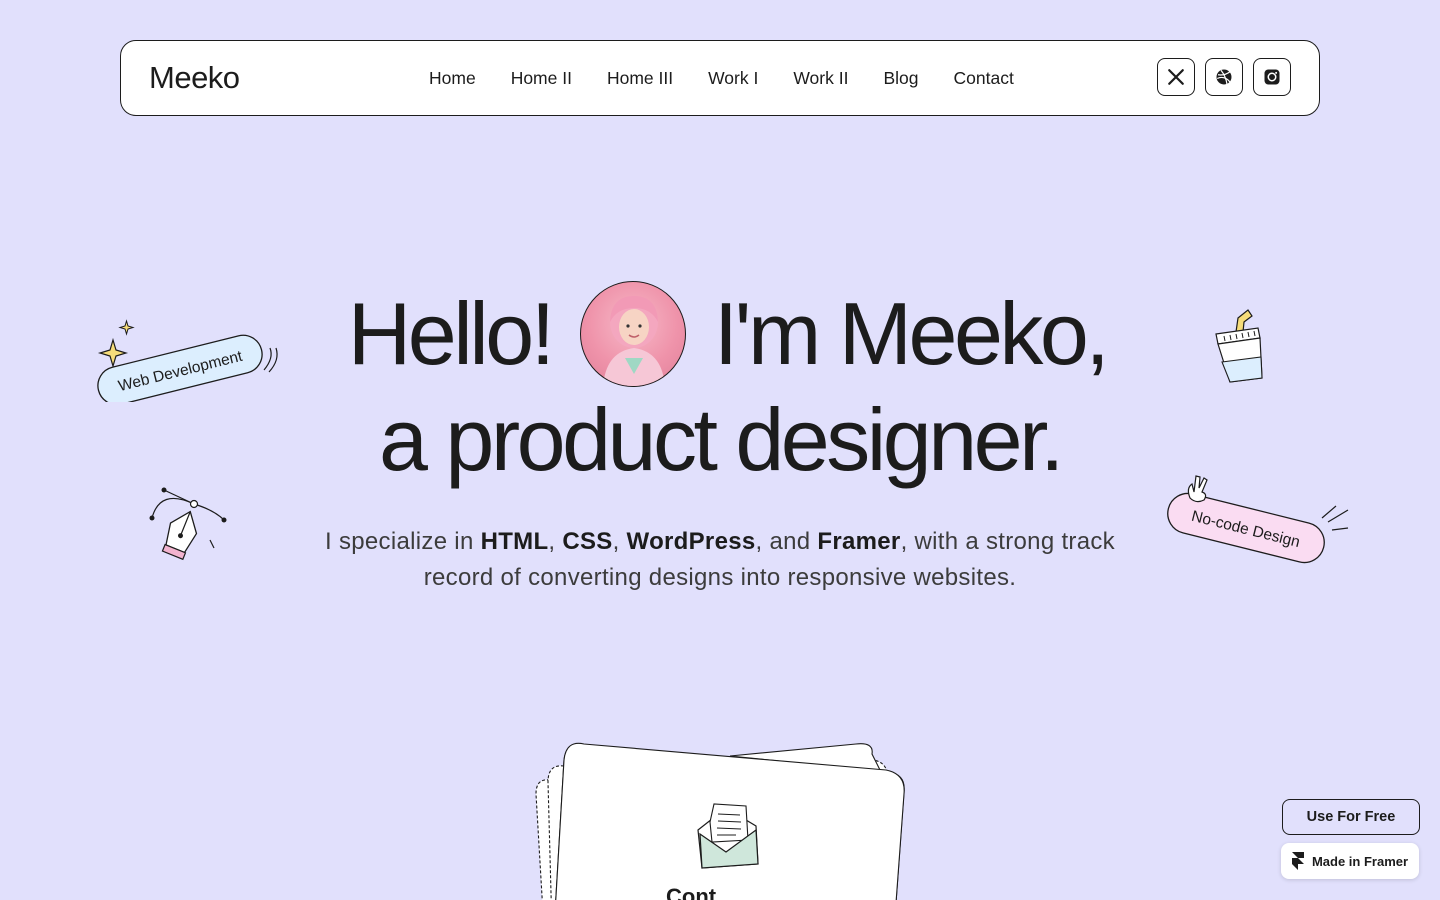 Image resolution: width=1440 pixels, height=900 pixels. Describe the element at coordinates (1239, 346) in the screenshot. I see `cup-icon` at that location.